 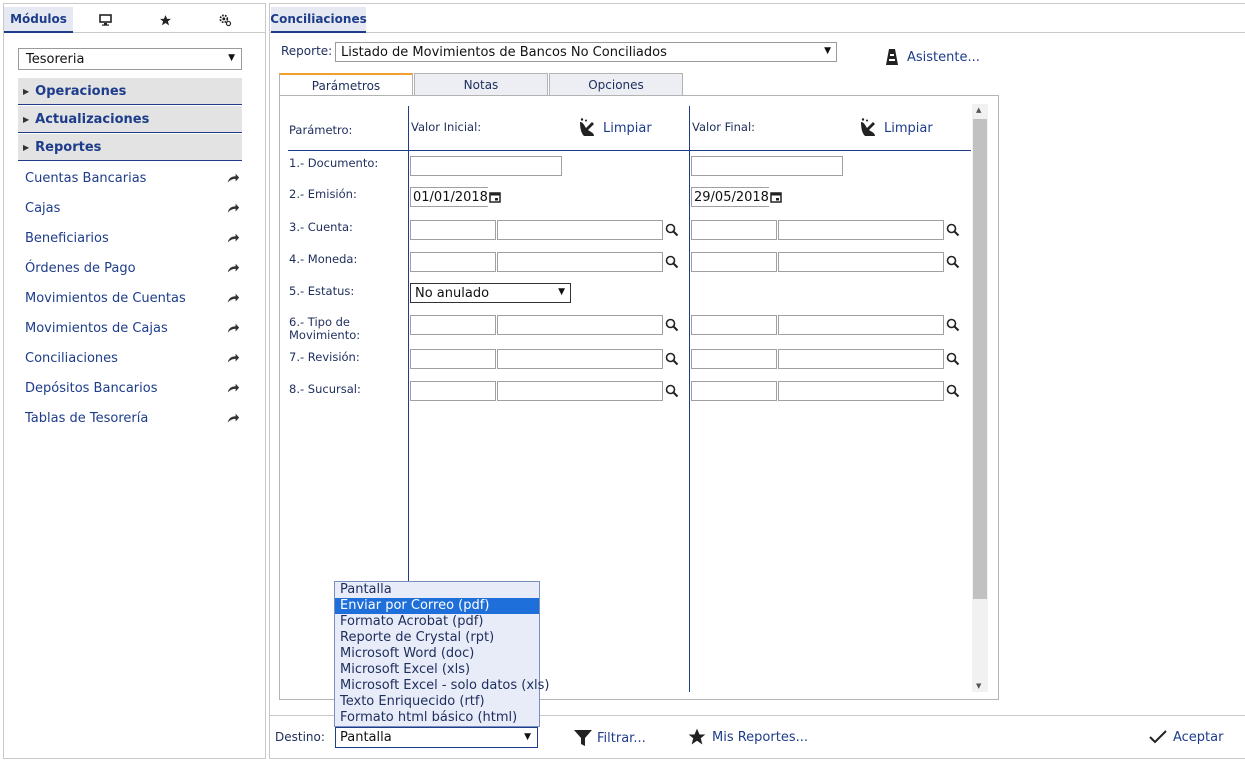 I want to click on aceptar-button: Aceptar, so click(x=1186, y=737).